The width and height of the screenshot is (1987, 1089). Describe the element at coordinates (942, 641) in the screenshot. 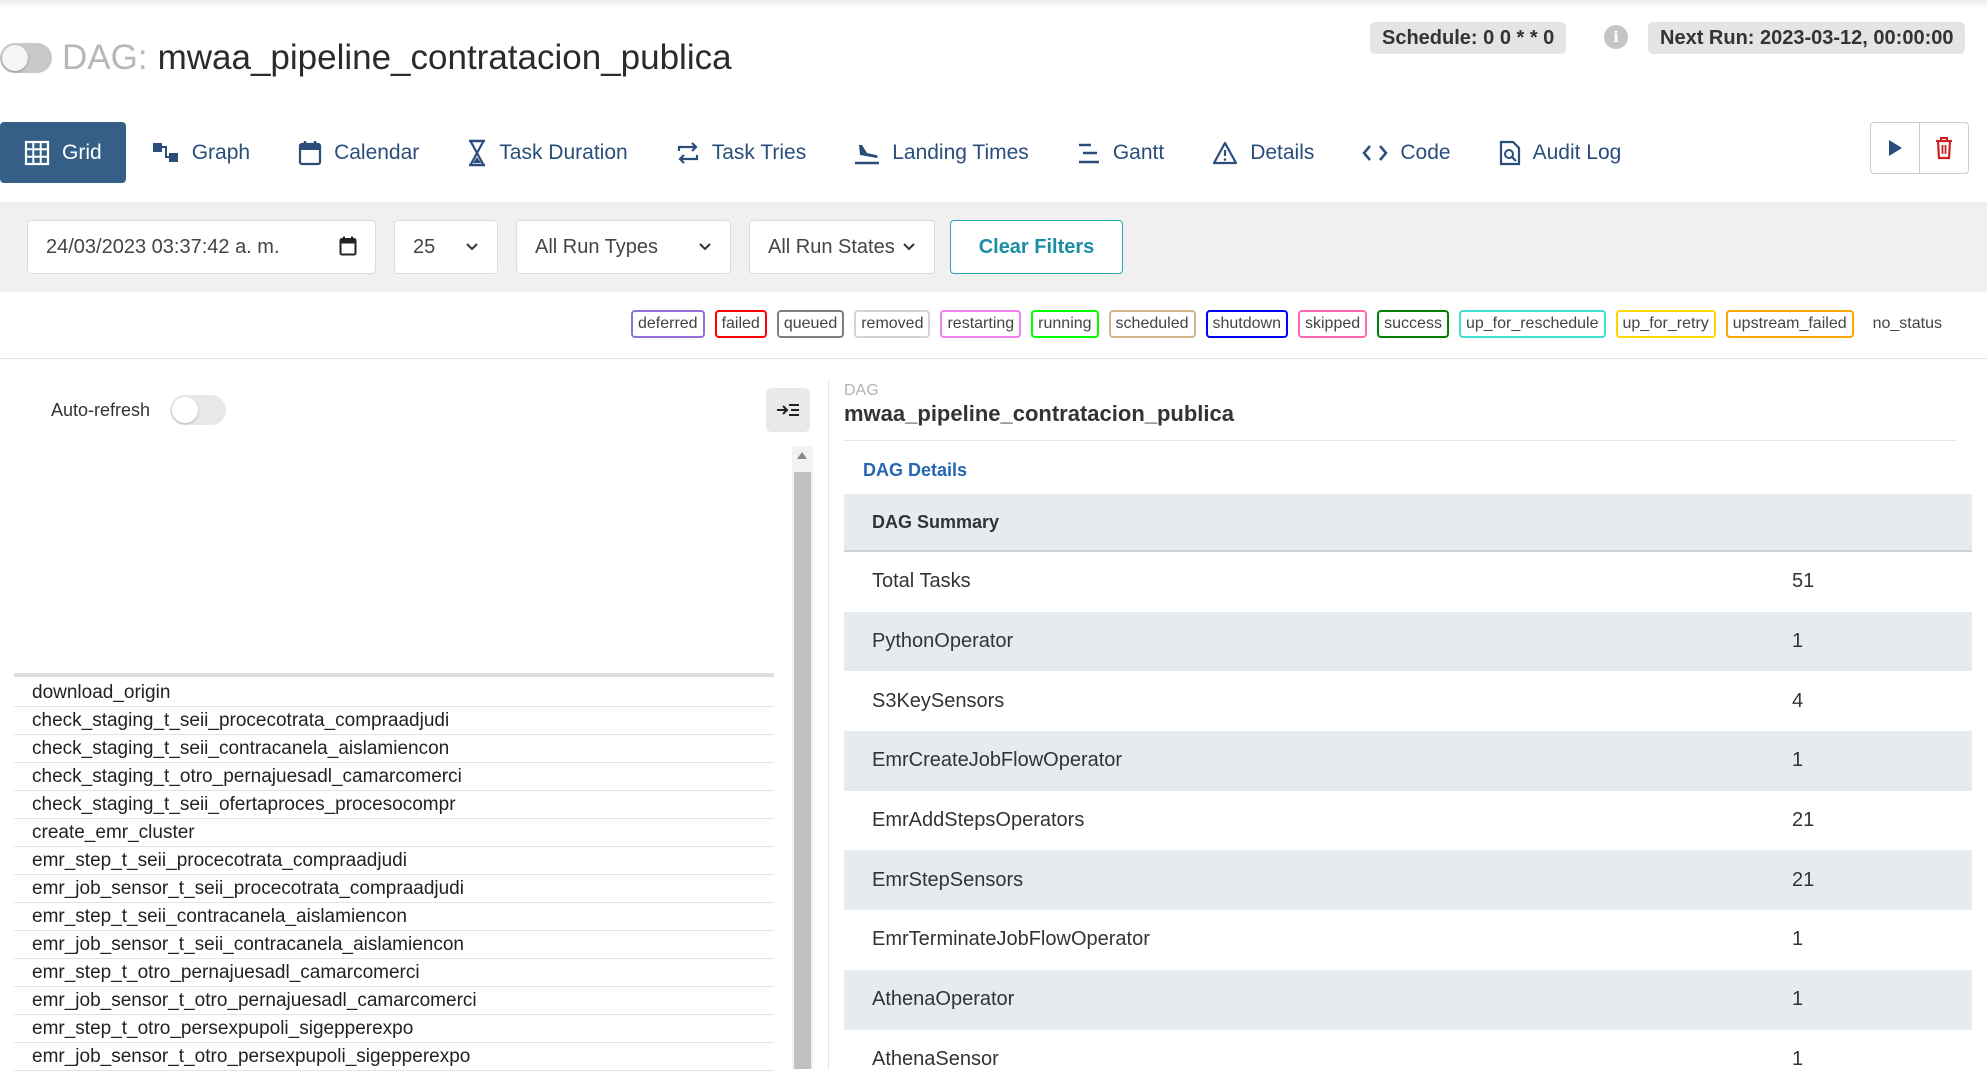

I see `summary-row-label: PythonOperator` at that location.